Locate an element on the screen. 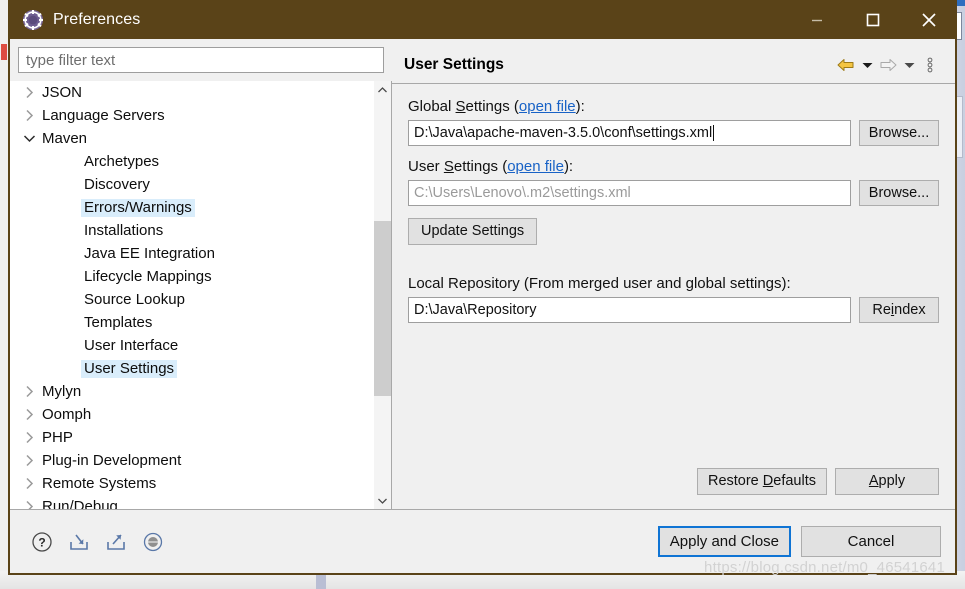 The image size is (965, 589). reindex-button: Reindex is located at coordinates (899, 310).